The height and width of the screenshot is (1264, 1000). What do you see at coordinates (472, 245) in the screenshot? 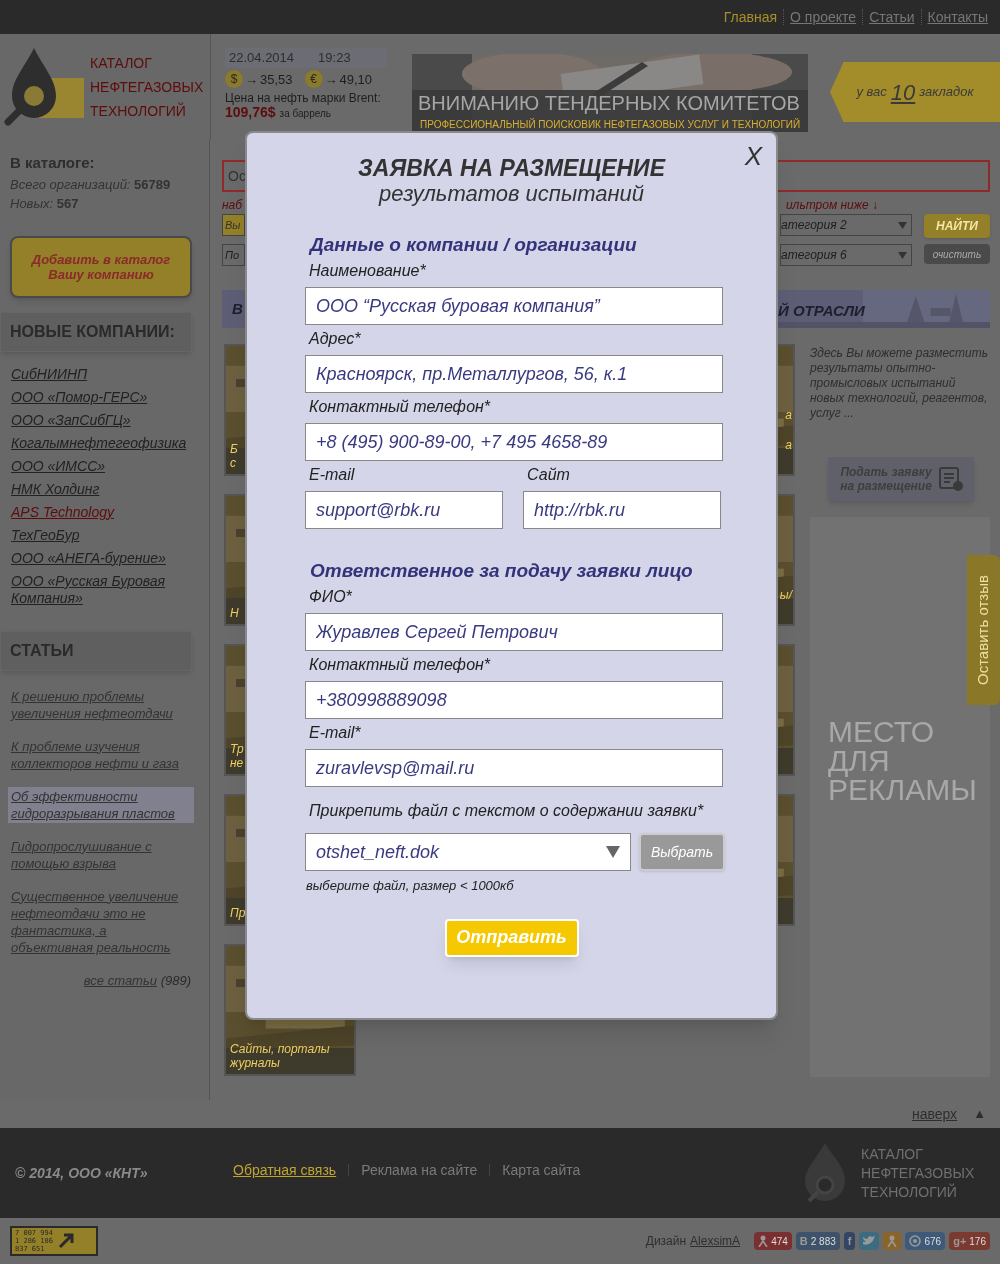
I see `section-heading: Данные о компании / организации` at bounding box center [472, 245].